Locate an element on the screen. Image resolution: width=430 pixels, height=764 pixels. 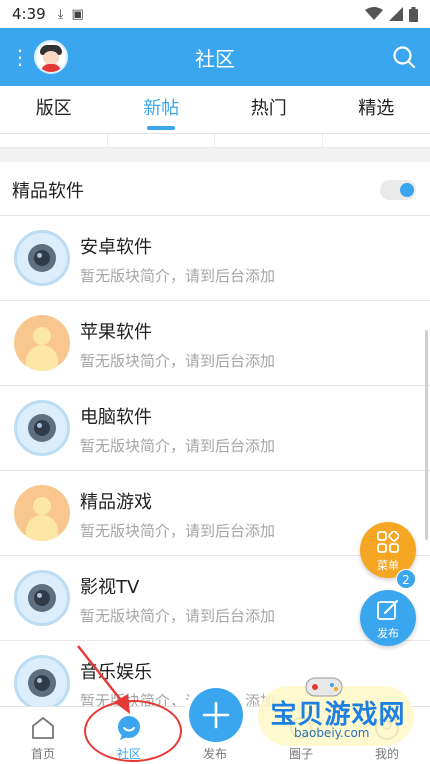
list-item: 安卓软件 暂无版块简介，请到后台添加 is located at coordinates (215, 258).